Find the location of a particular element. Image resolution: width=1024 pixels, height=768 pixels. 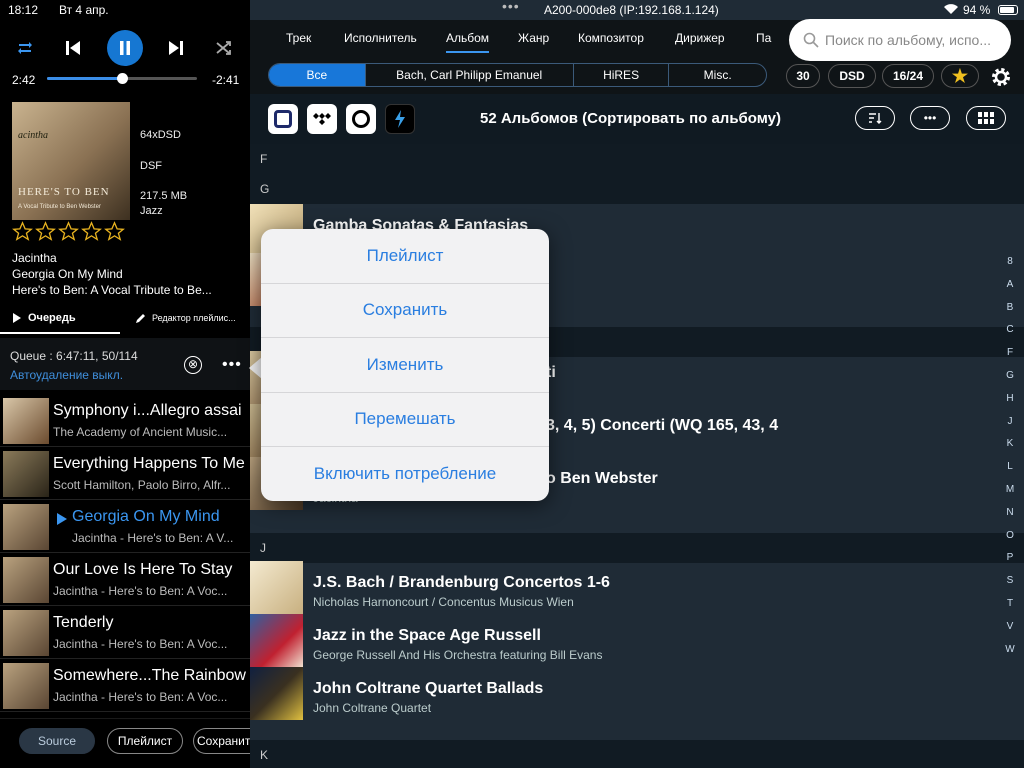

tab-genre: Жанр is located at coordinates (533, 38).